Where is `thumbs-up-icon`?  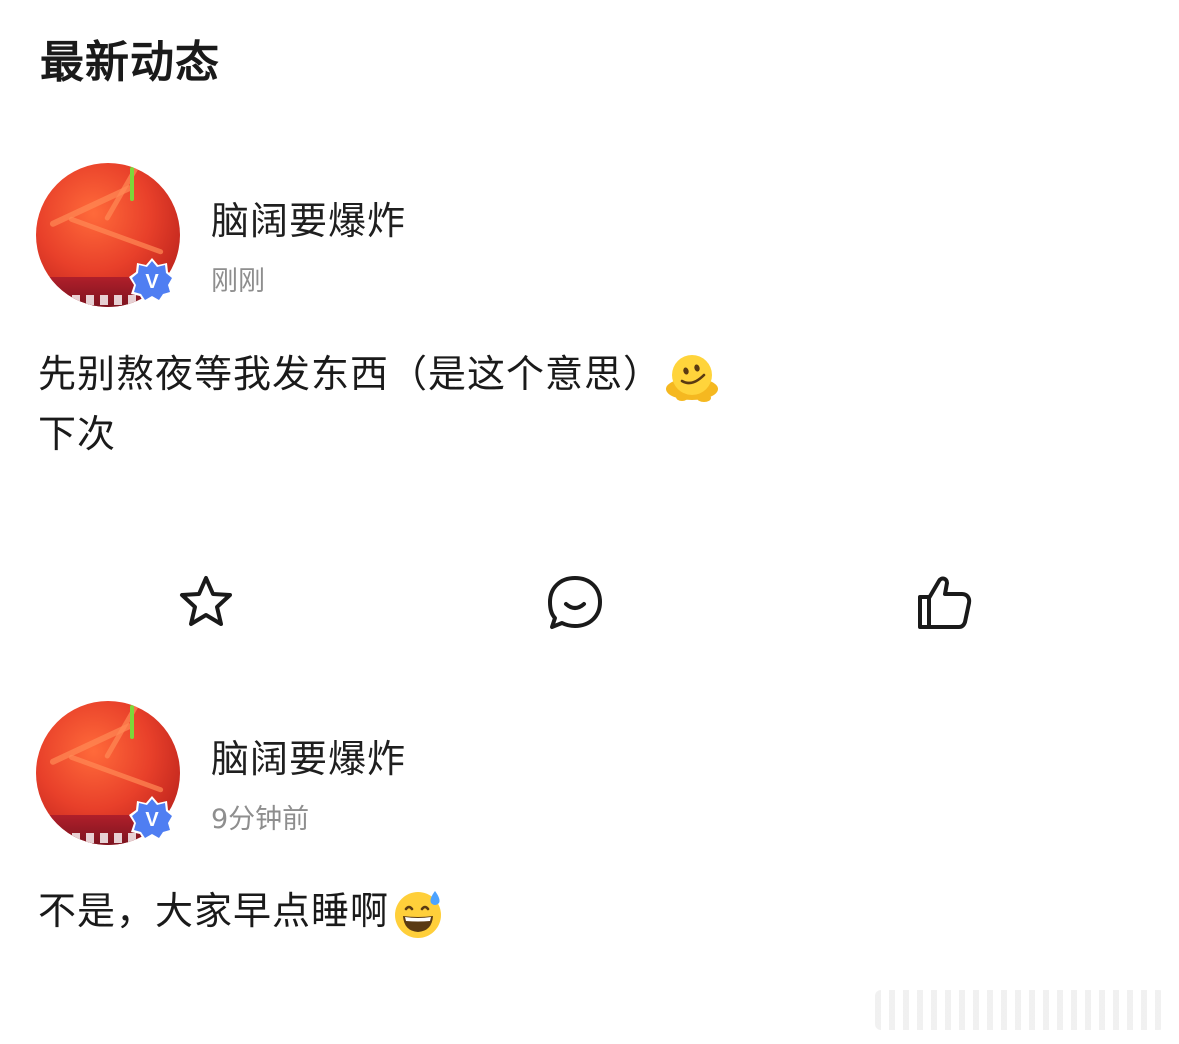 thumbs-up-icon is located at coordinates (945, 602).